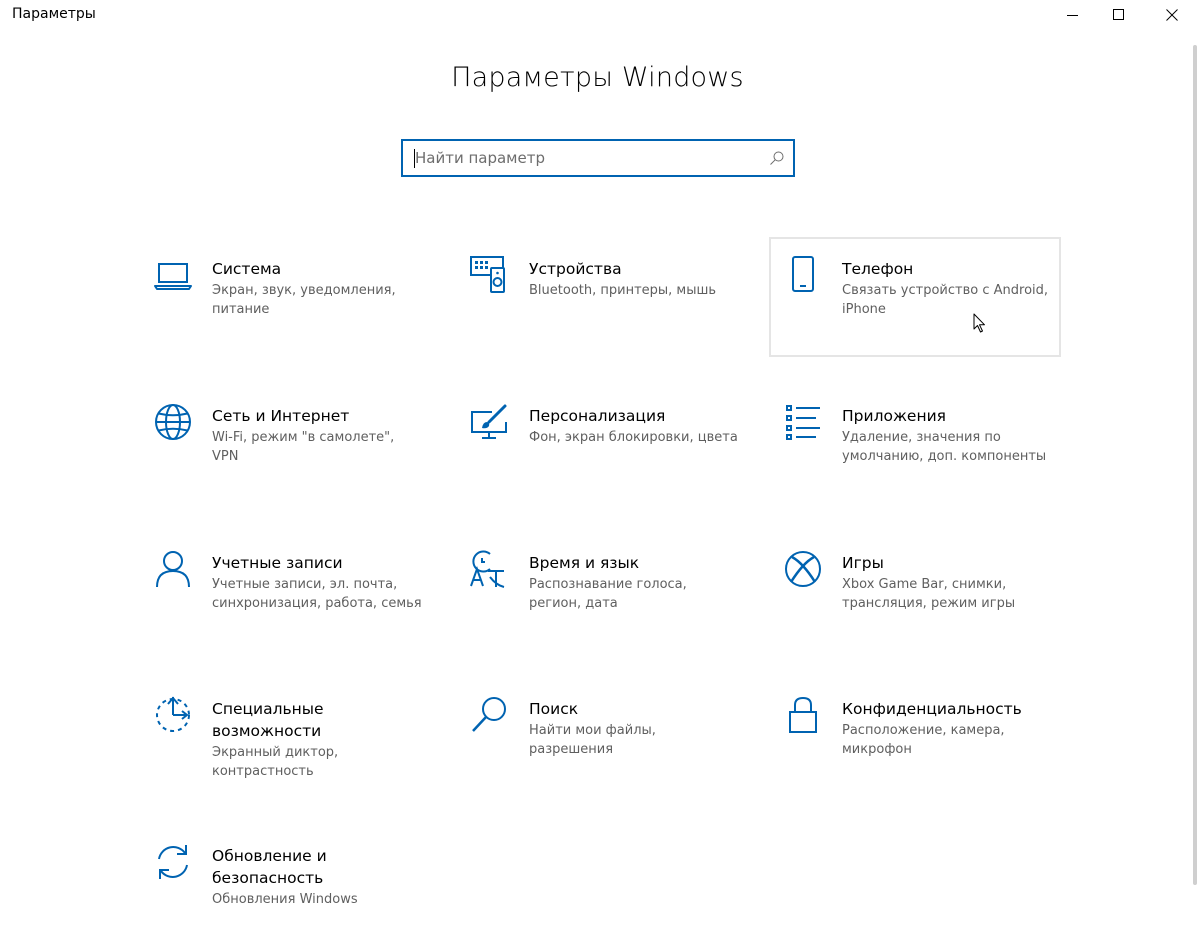  I want to click on tile-name: Поиск, so click(554, 709).